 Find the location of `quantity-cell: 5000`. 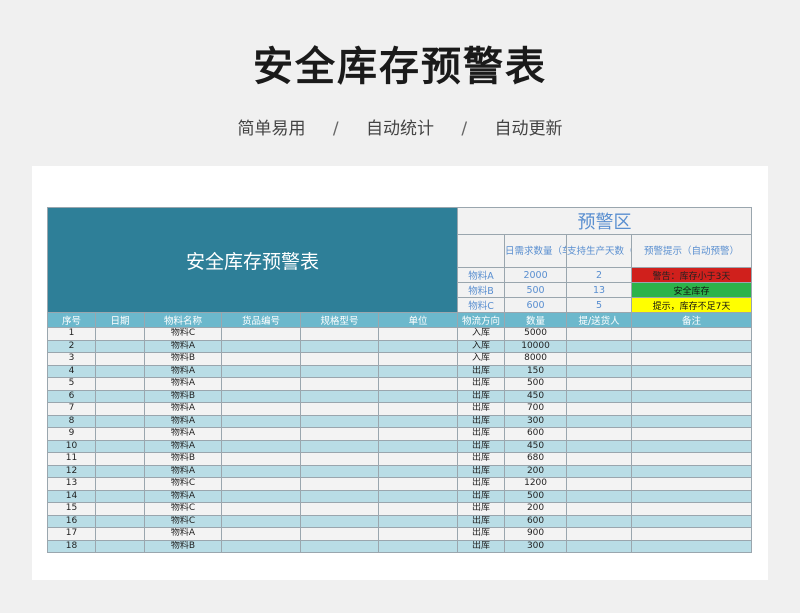

quantity-cell: 5000 is located at coordinates (536, 334).